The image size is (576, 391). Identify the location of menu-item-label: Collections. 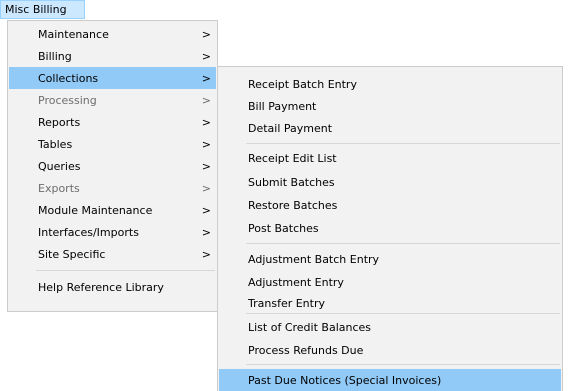
(68, 78).